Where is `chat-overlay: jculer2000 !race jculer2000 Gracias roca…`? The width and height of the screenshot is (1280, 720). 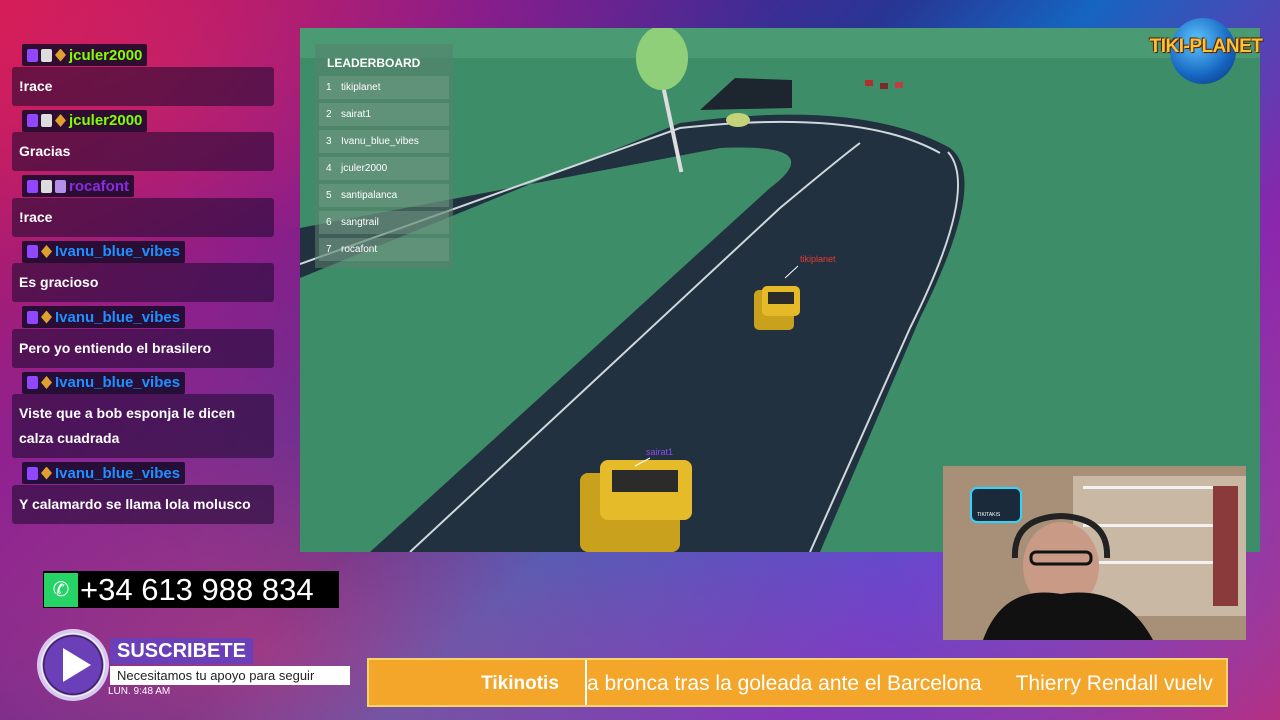
chat-overlay: jculer2000 !race jculer2000 Gracias roca… is located at coordinates (143, 286).